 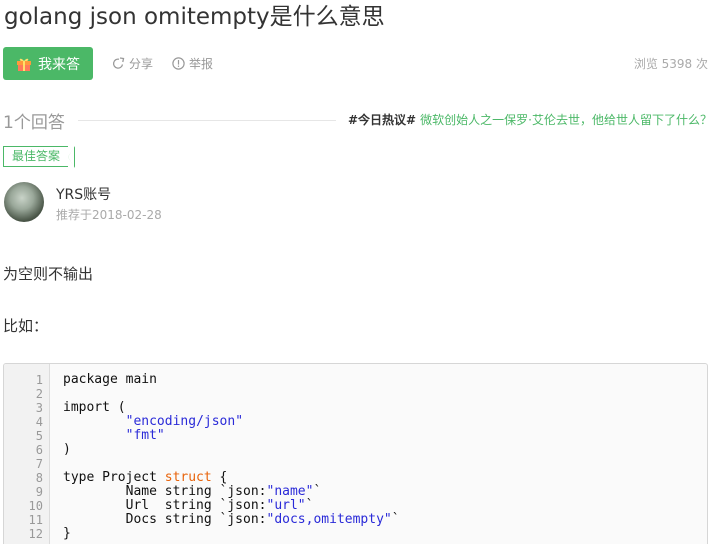 What do you see at coordinates (39, 422) in the screenshot?
I see `line-number: 4` at bounding box center [39, 422].